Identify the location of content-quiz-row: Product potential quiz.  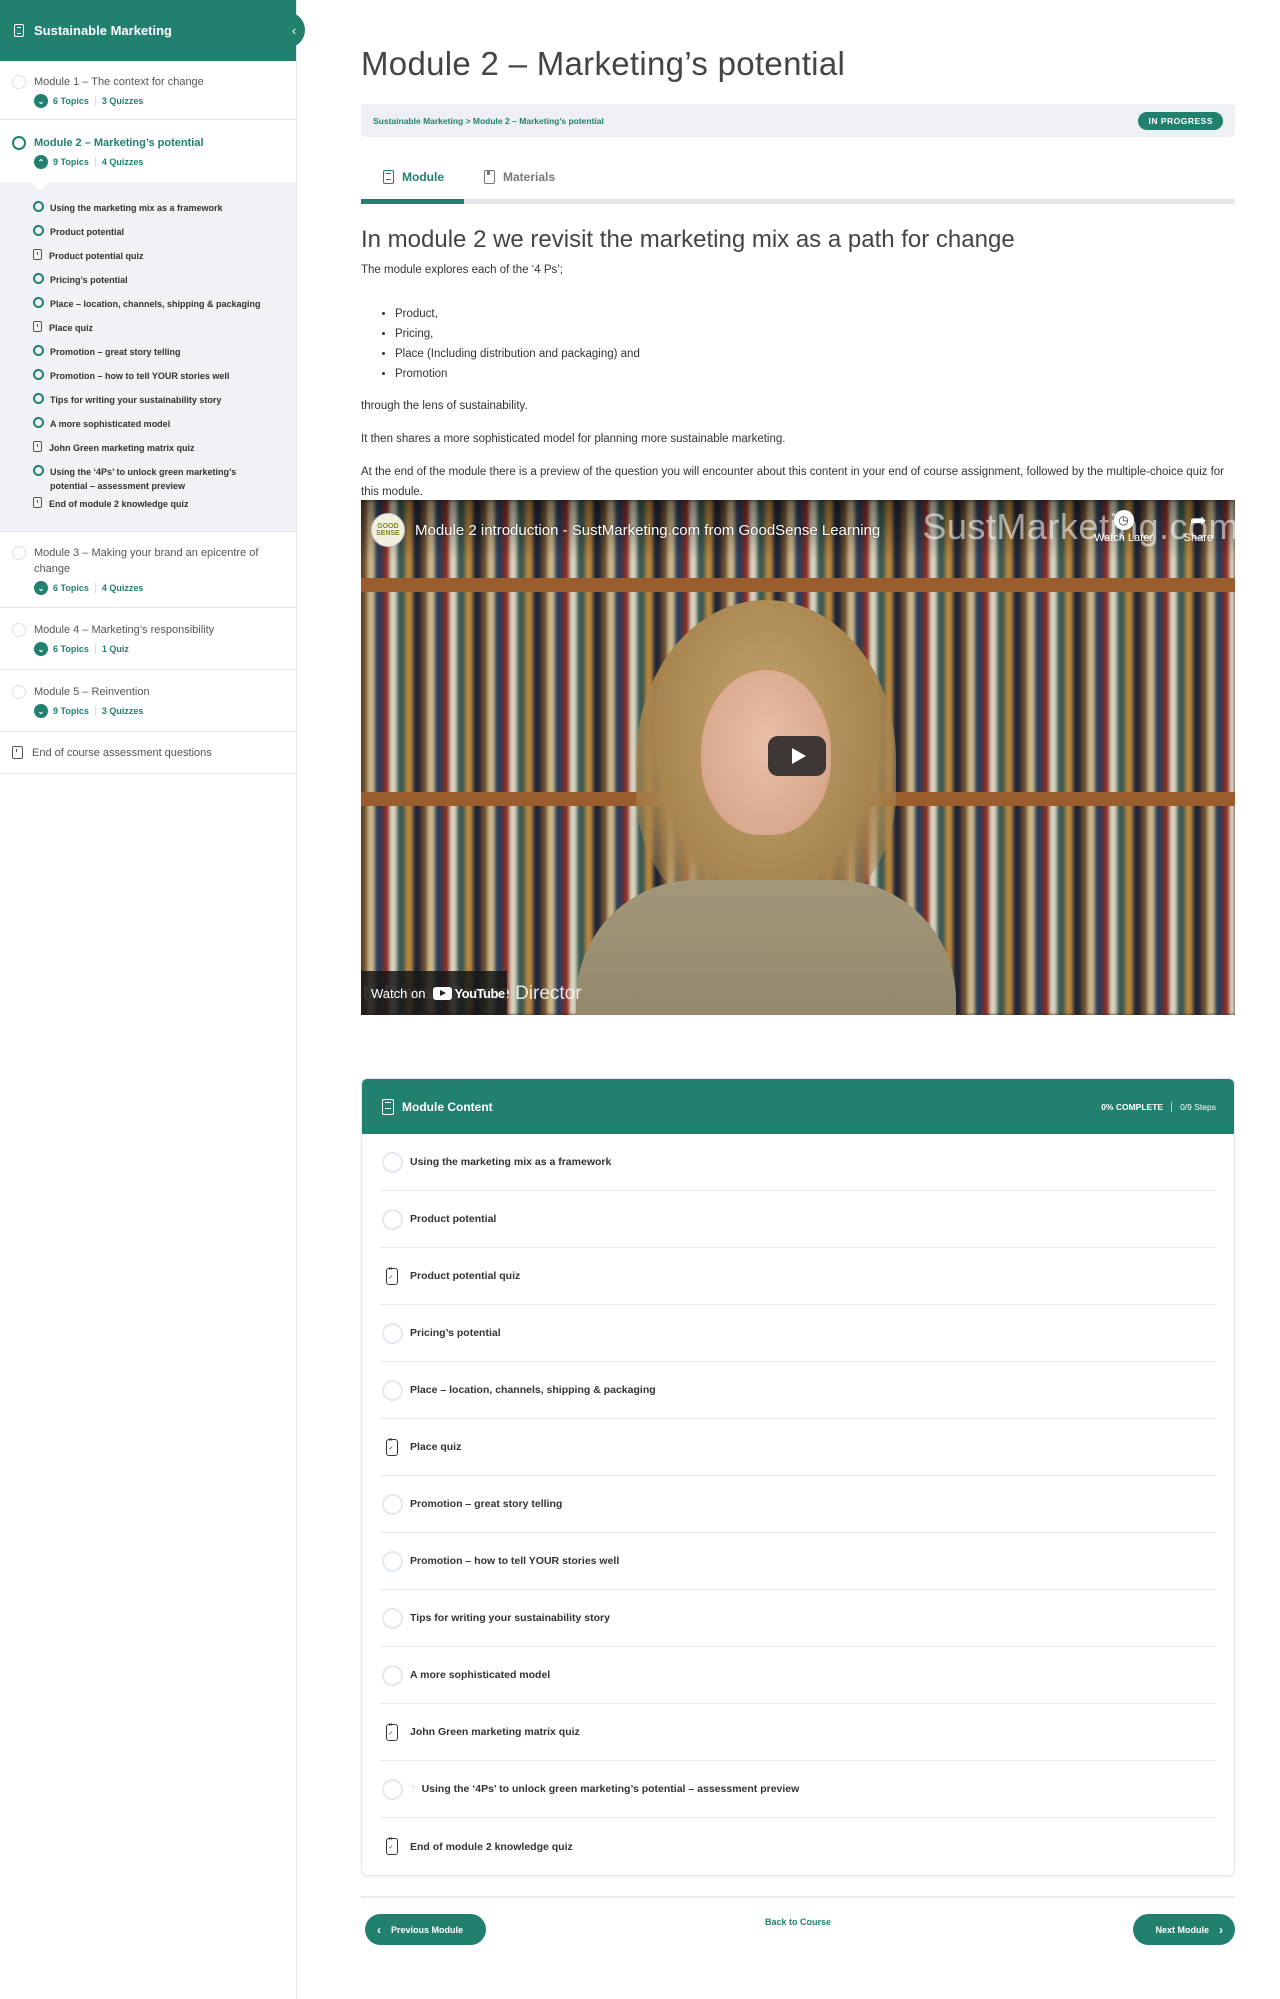
(798, 1276).